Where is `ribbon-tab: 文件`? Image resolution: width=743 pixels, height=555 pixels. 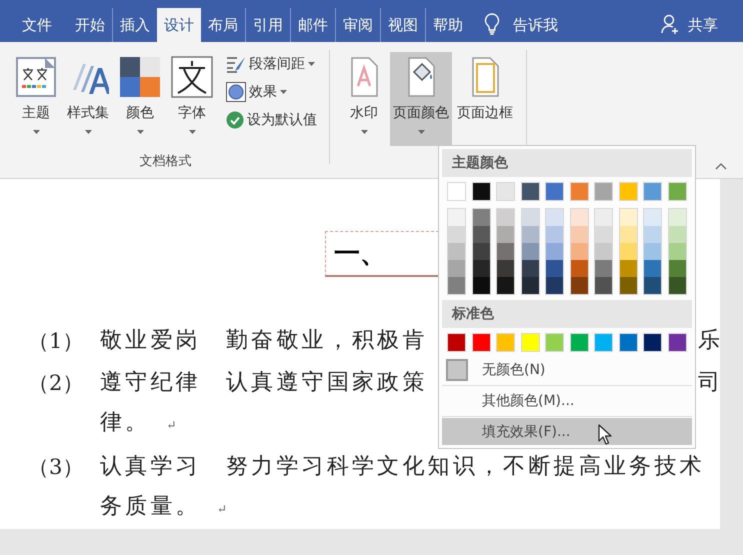
ribbon-tab: 文件 is located at coordinates (39, 25).